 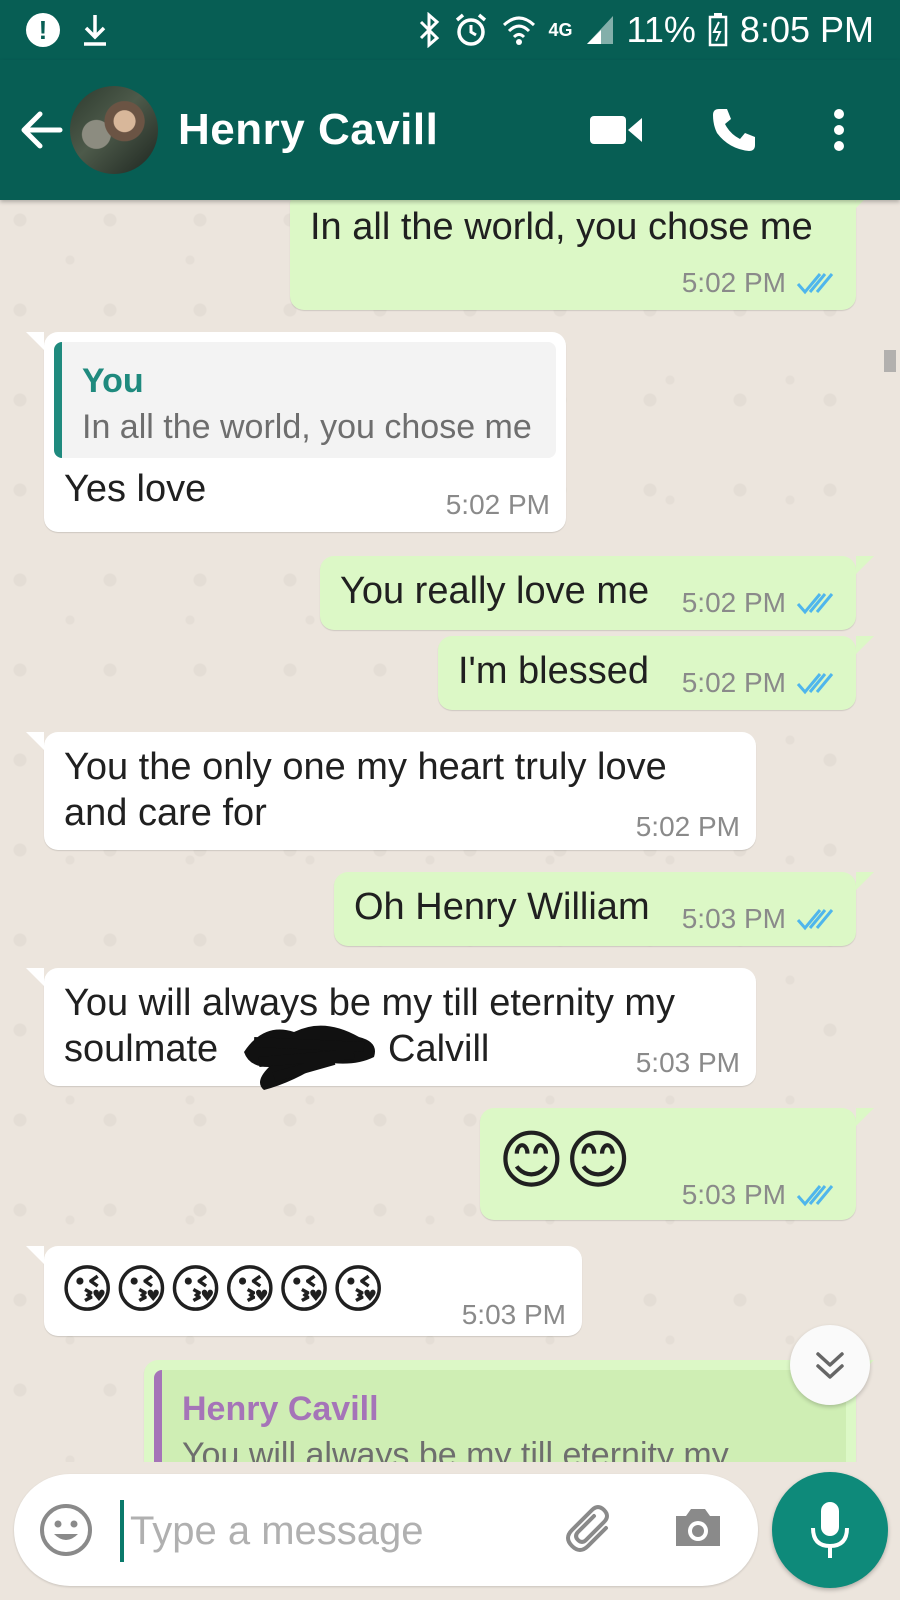 I want to click on message-emoji: 😘😘😘😘😘😘, so click(x=223, y=1290).